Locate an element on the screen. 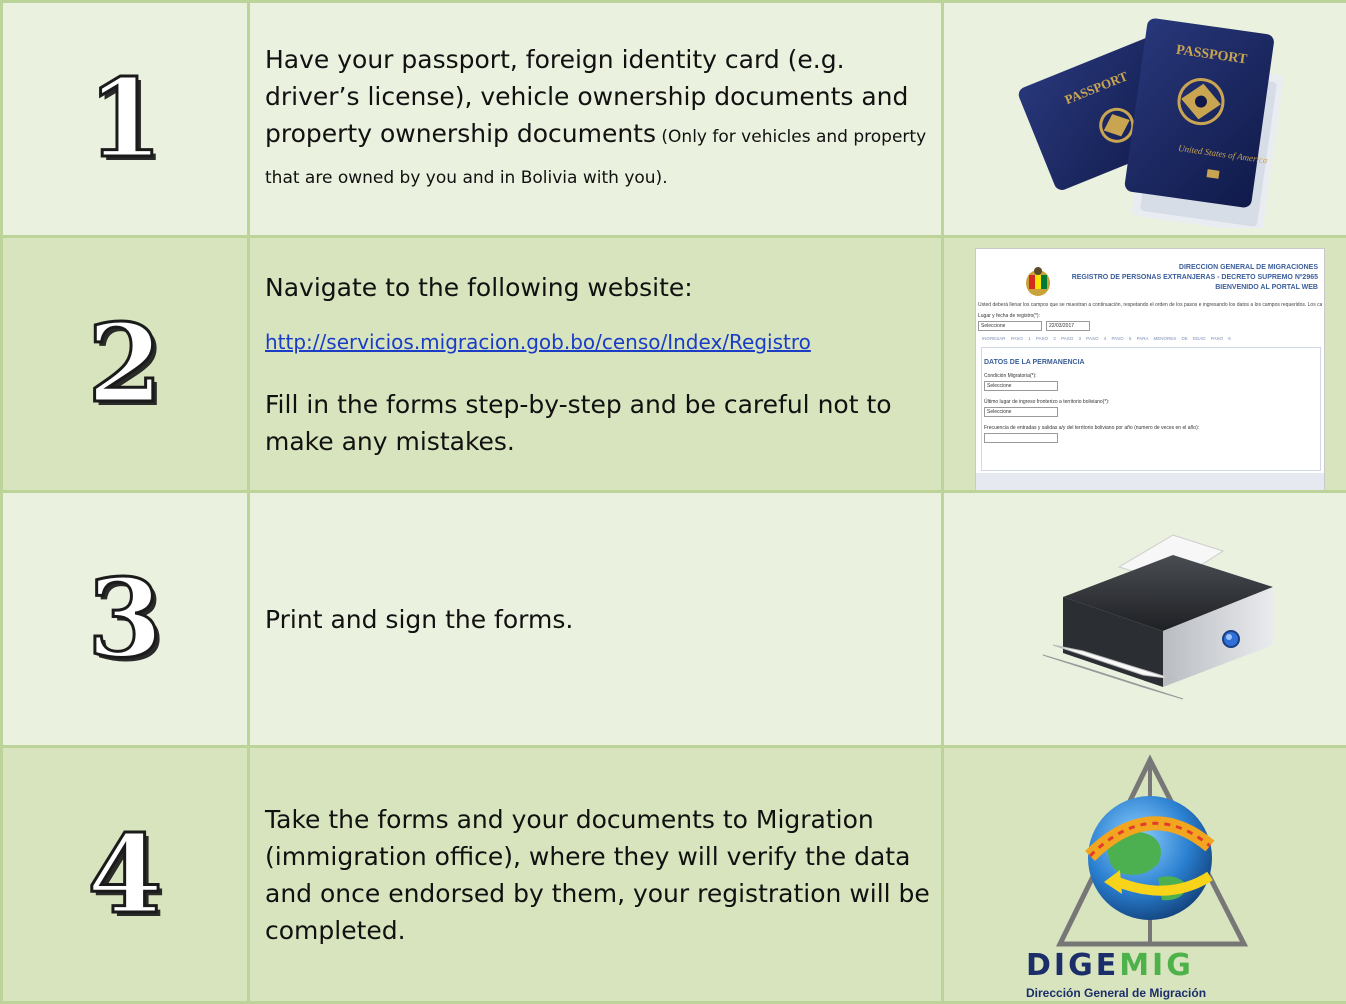 This screenshot has width=1346, height=1004. passport-image: PASSPORT PASSPORT United States of Ame is located at coordinates (1153, 117).